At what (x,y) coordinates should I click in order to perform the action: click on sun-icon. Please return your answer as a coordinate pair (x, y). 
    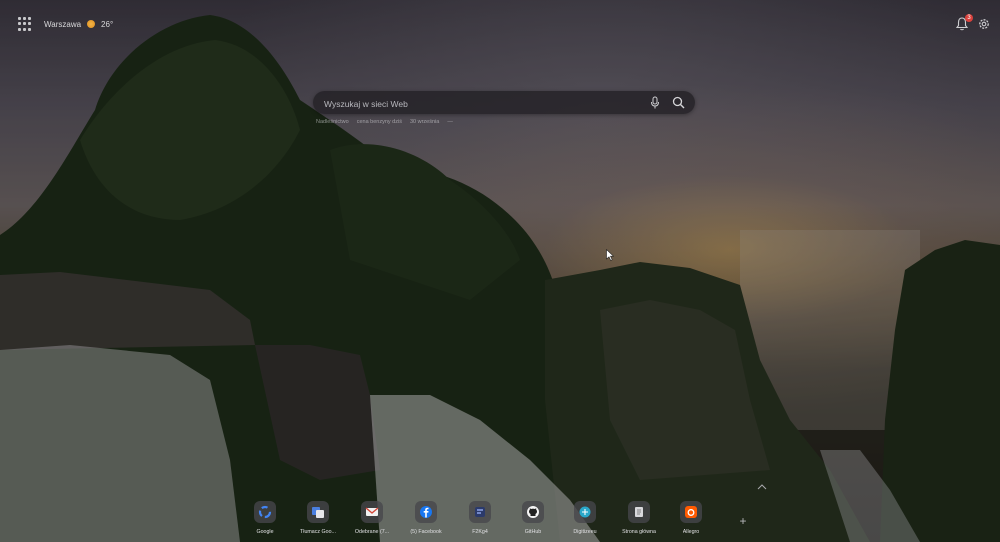
    Looking at the image, I should click on (91, 24).